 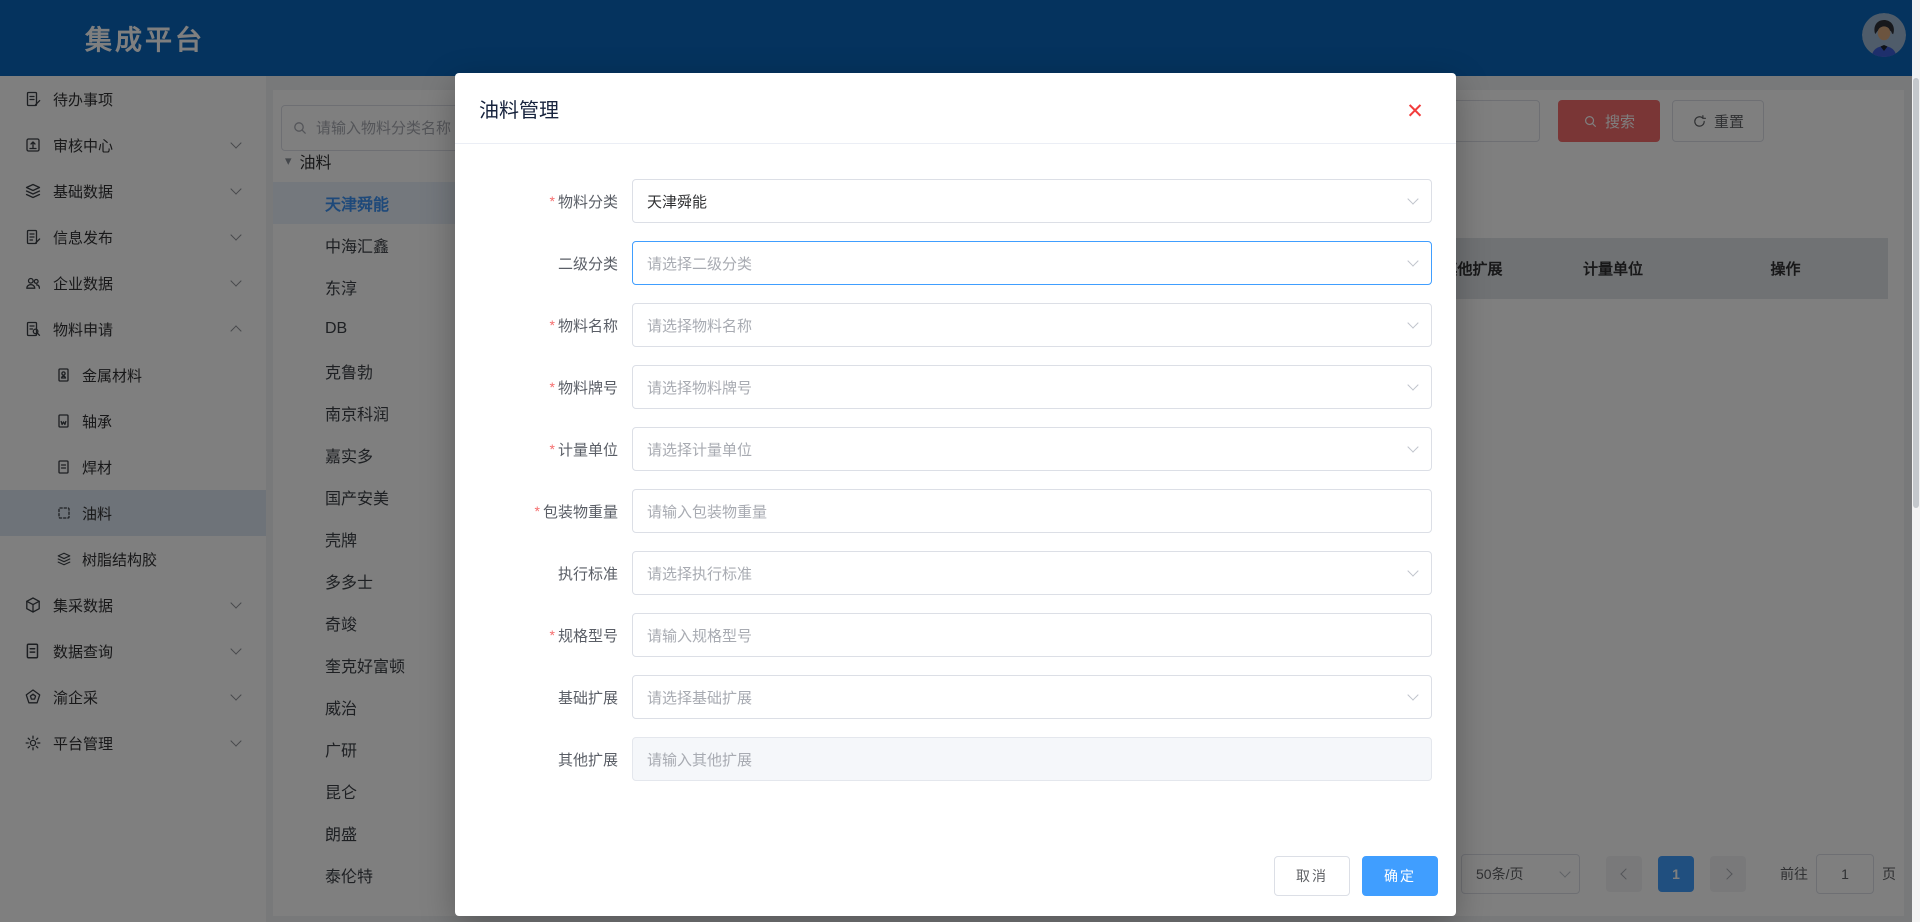 I want to click on form-row-5: * 包装物重量 请输入包装物重量, so click(x=955, y=511).